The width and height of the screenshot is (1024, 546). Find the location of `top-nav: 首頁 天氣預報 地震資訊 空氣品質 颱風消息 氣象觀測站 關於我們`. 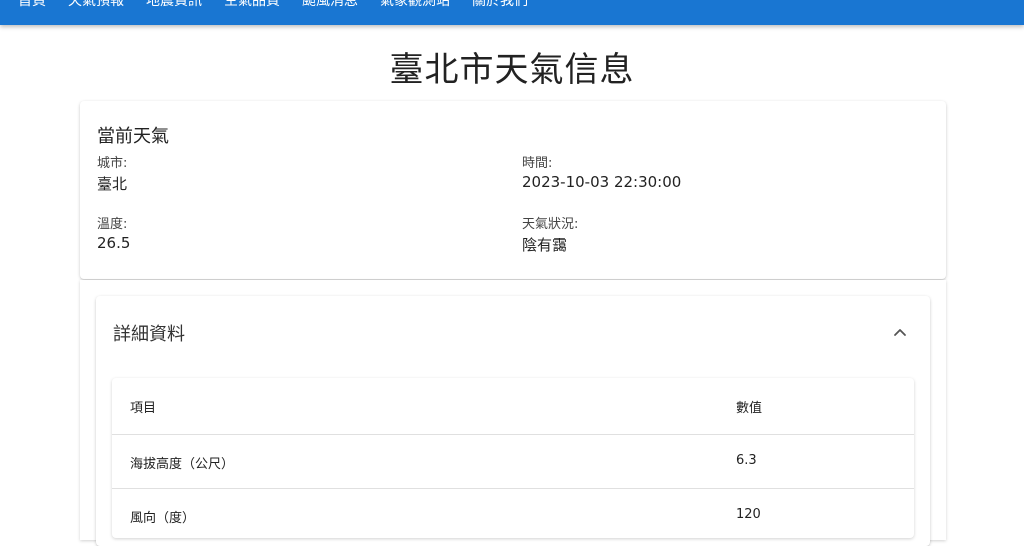

top-nav: 首頁 天氣預報 地震資訊 空氣品質 颱風消息 氣象觀測站 關於我們 is located at coordinates (273, 5).